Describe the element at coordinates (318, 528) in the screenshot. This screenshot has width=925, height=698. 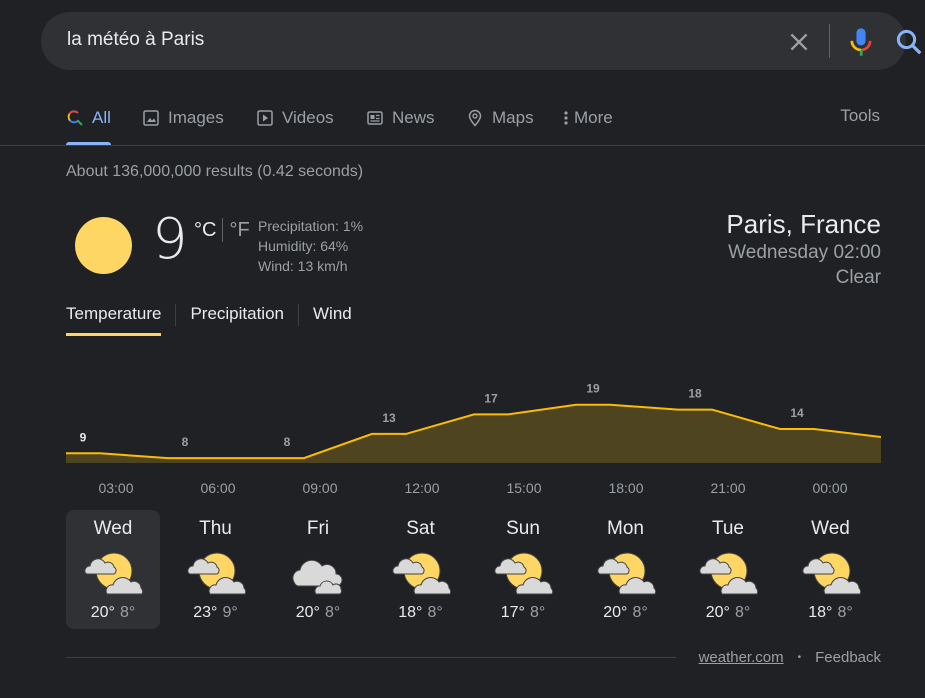
I see `day-name: Fri` at that location.